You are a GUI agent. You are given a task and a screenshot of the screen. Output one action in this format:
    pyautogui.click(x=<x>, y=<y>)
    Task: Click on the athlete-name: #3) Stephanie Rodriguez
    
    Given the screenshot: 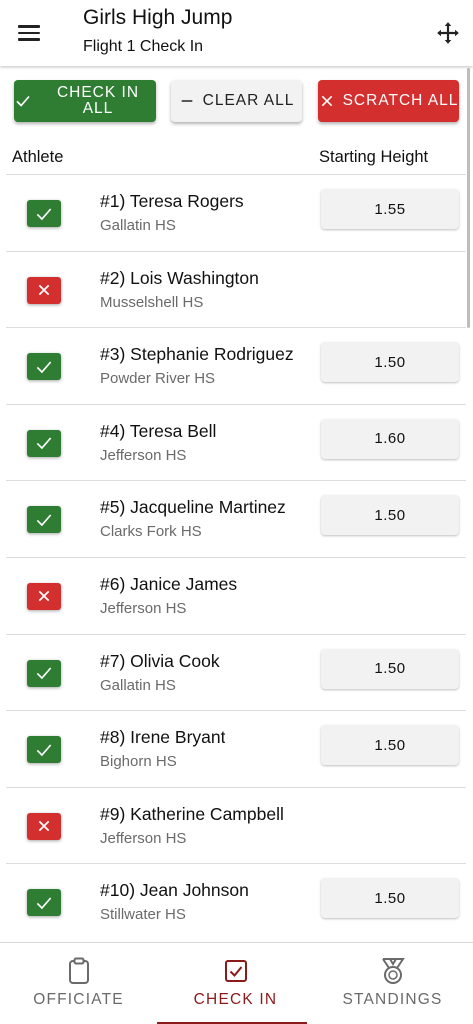 What is the action you would take?
    pyautogui.click(x=197, y=354)
    